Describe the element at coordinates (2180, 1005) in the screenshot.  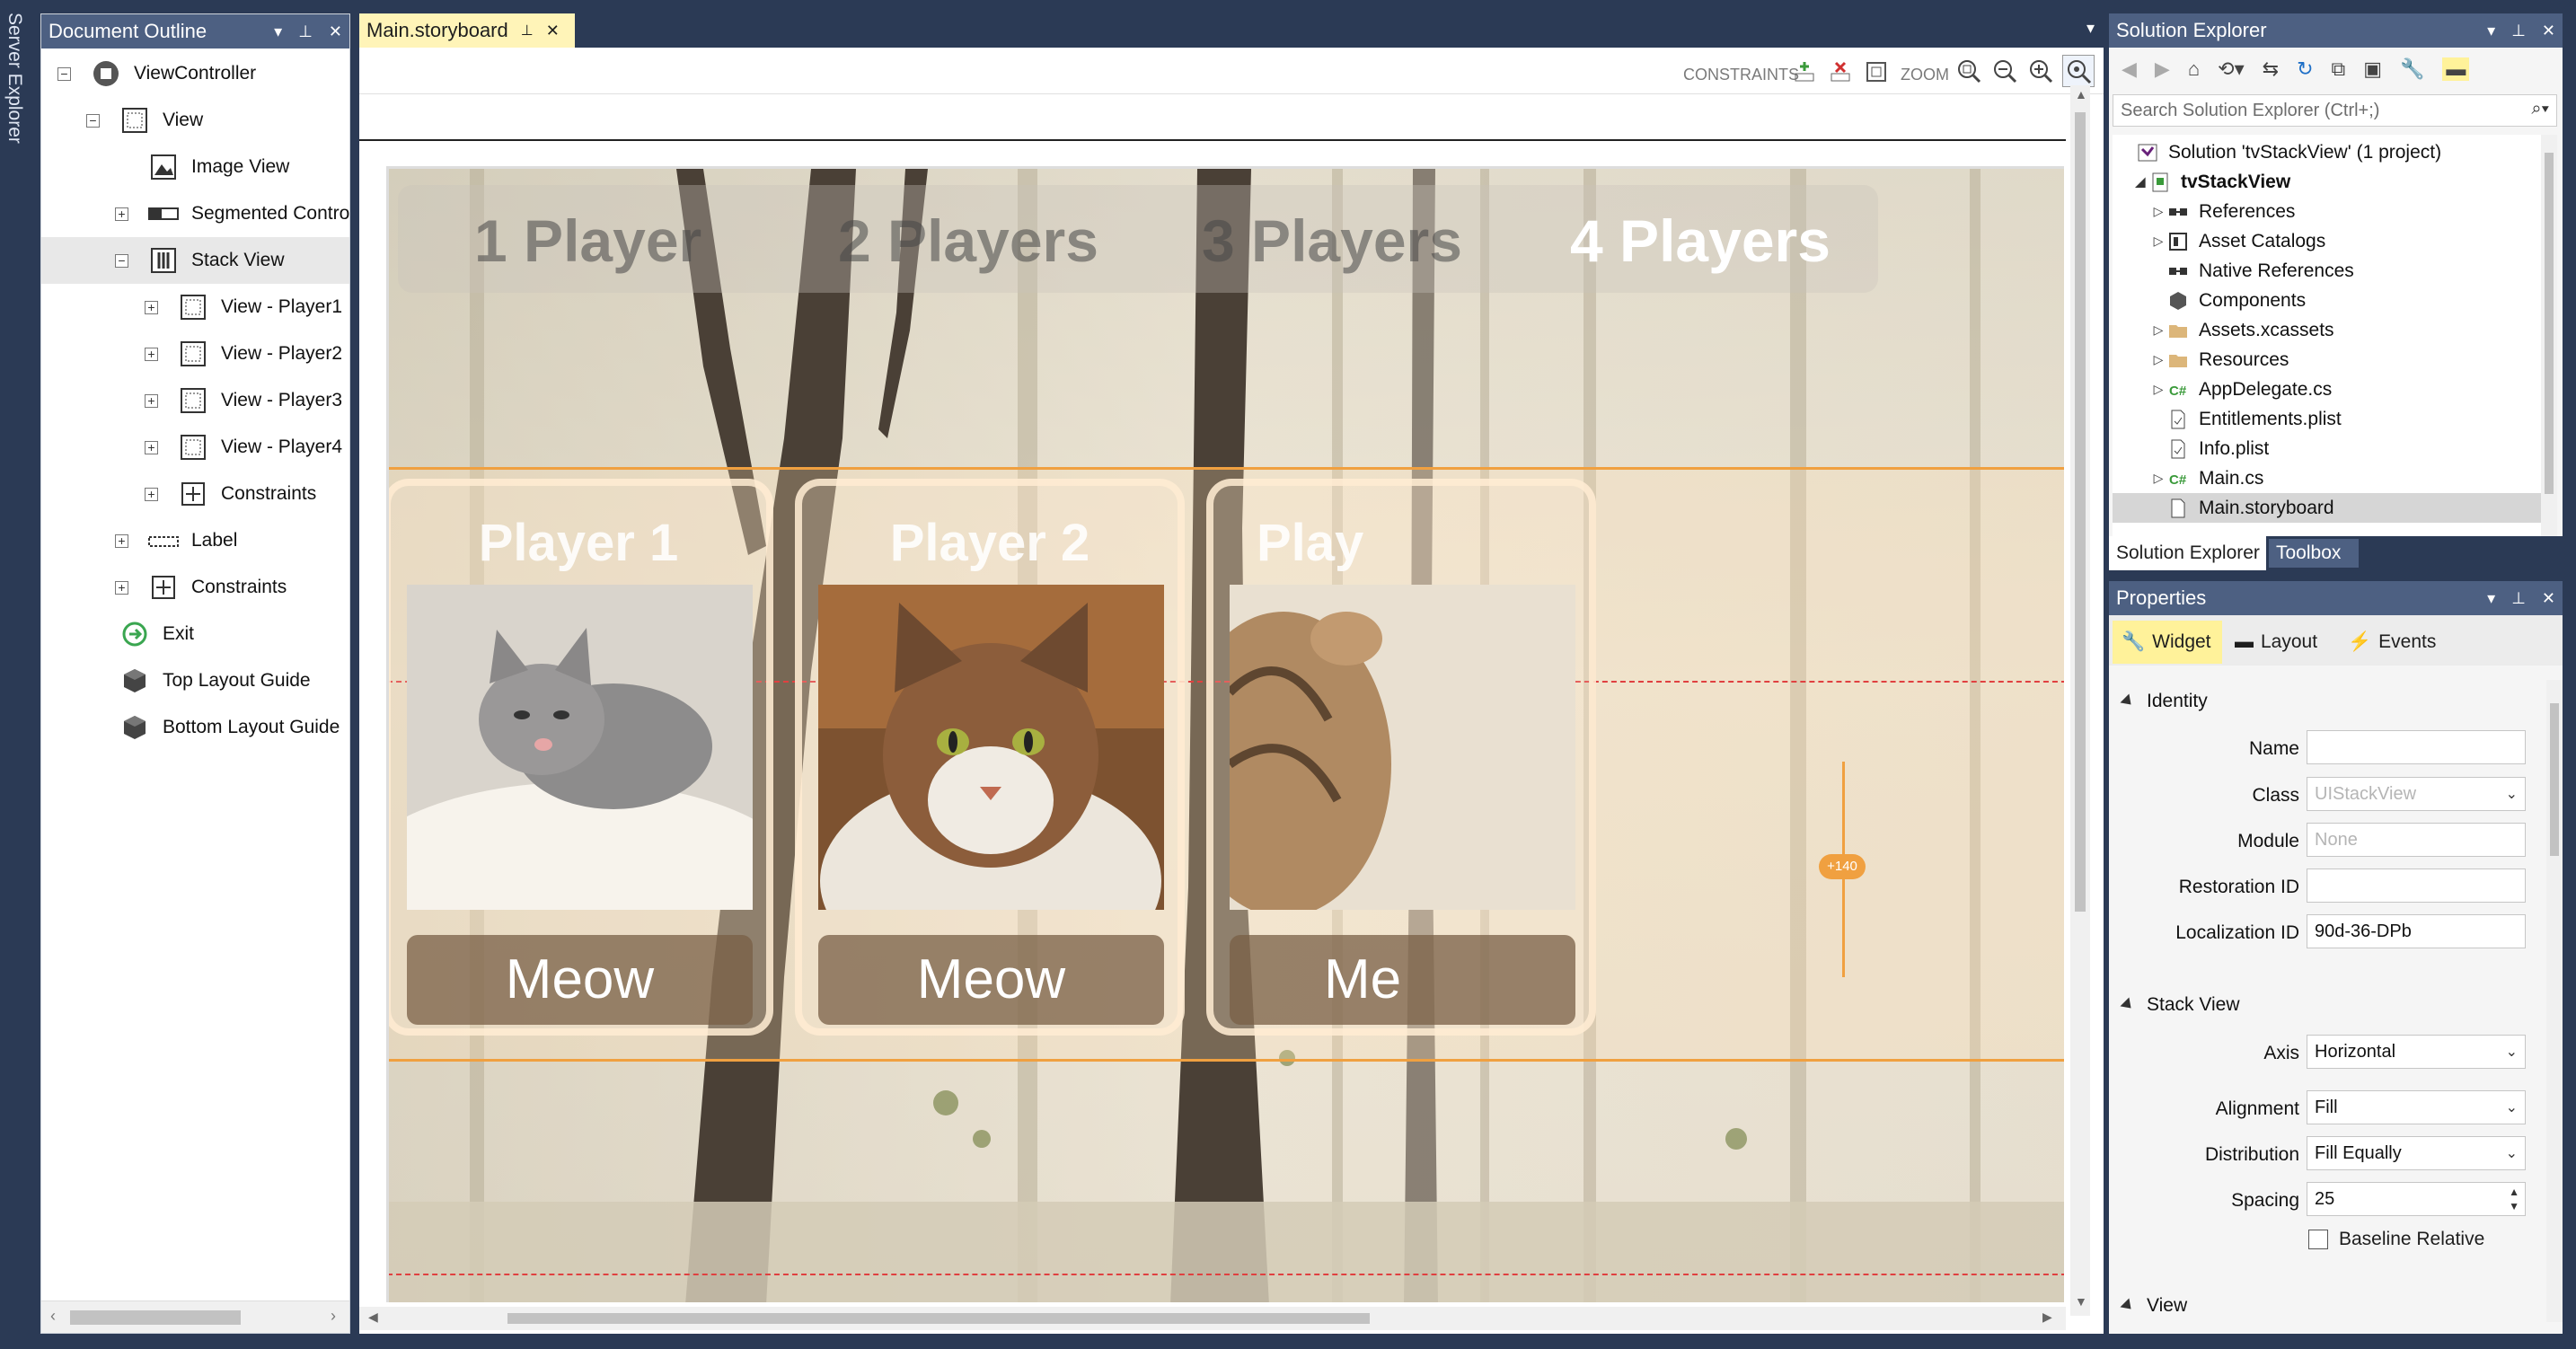
I see `stack-view-section: Stack View` at that location.